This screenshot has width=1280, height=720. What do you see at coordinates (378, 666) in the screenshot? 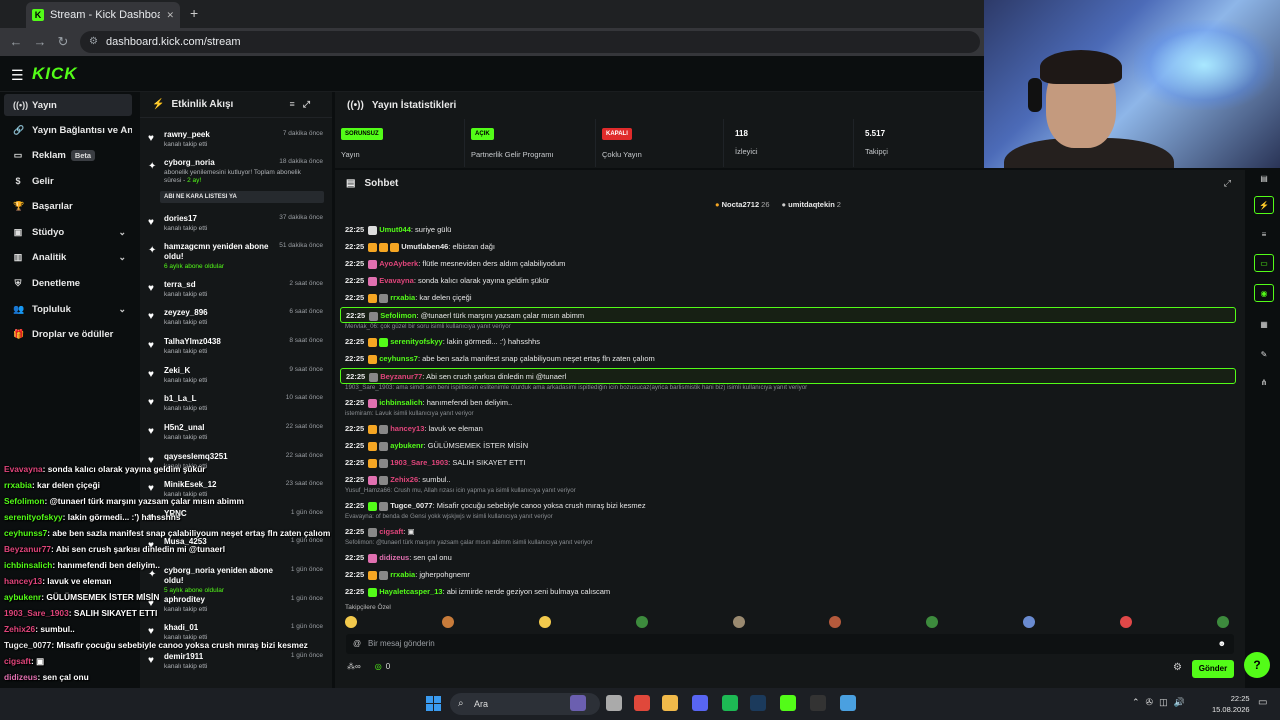
I see `channel-points-icon: ◎` at bounding box center [378, 666].